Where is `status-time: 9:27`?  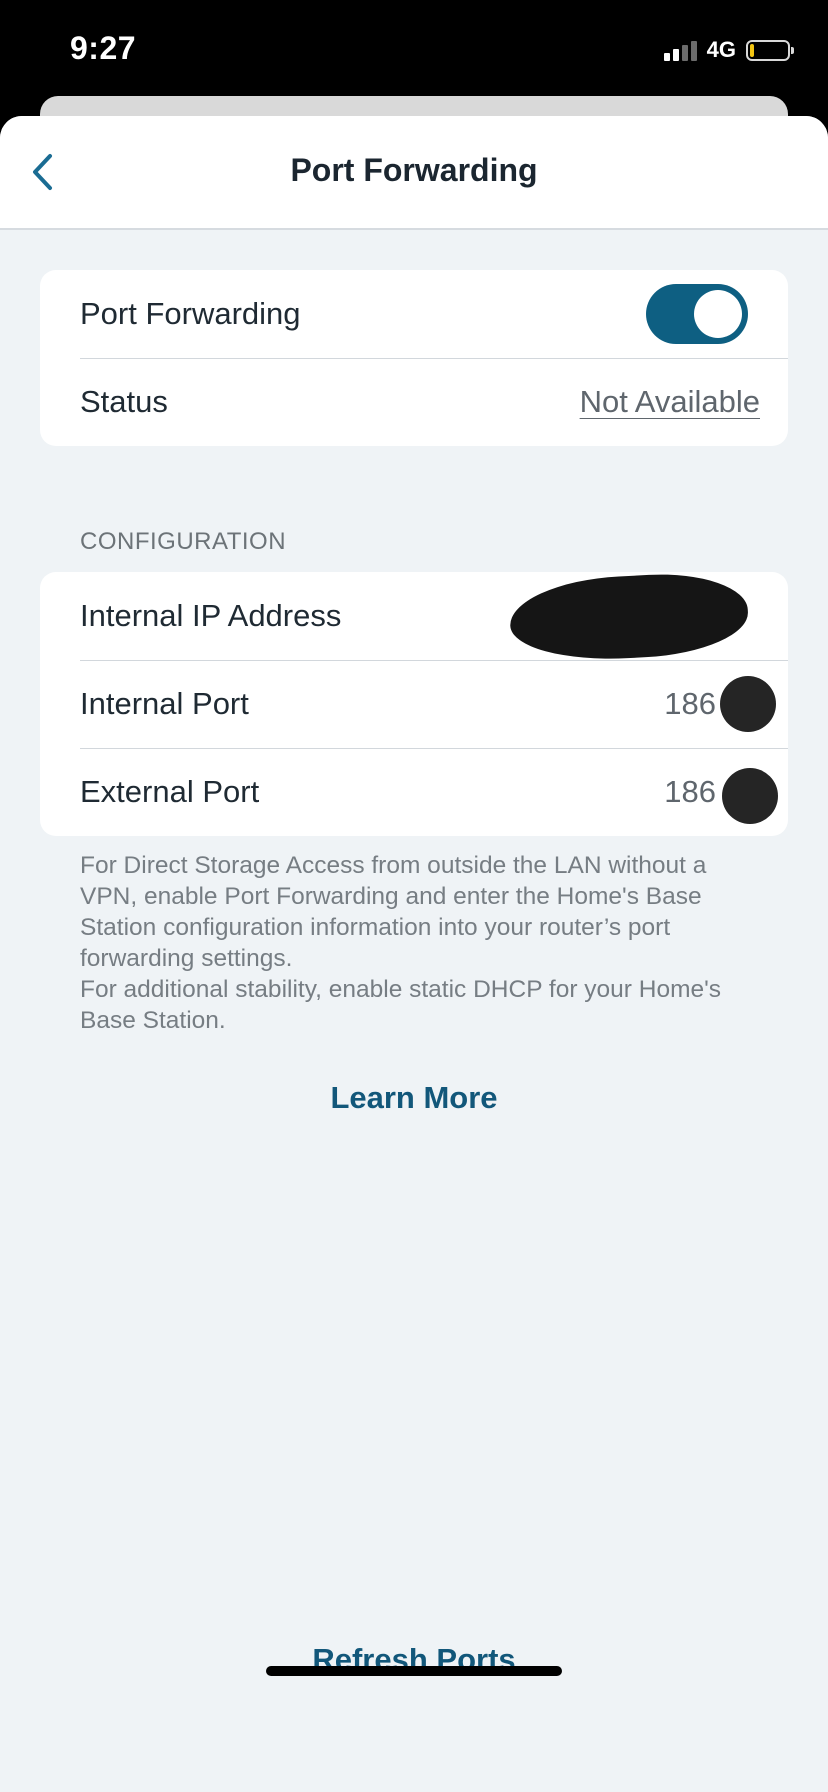 status-time: 9:27 is located at coordinates (103, 48).